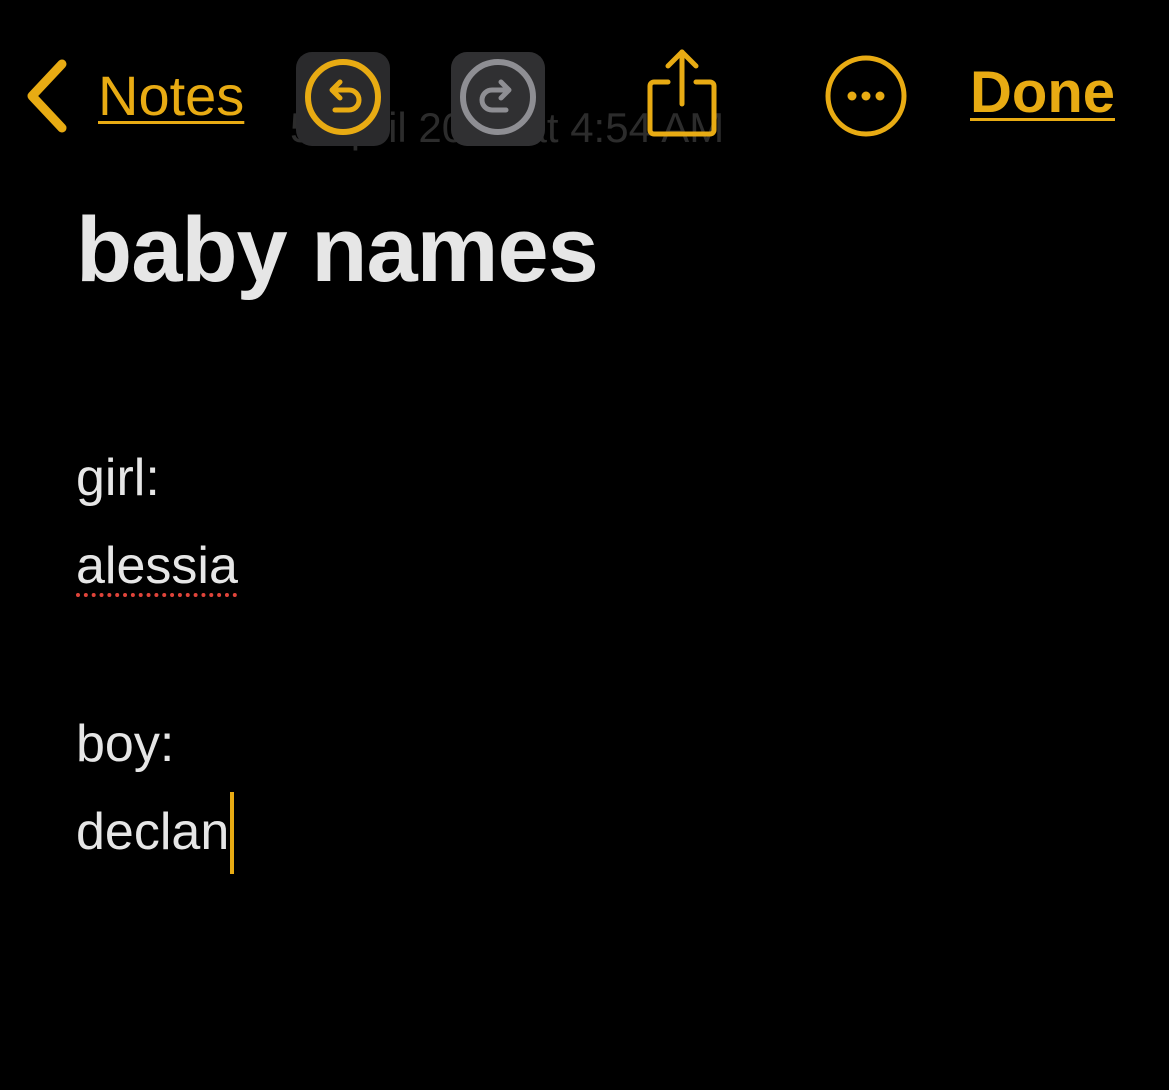  What do you see at coordinates (46, 96) in the screenshot?
I see `chevron-left-icon` at bounding box center [46, 96].